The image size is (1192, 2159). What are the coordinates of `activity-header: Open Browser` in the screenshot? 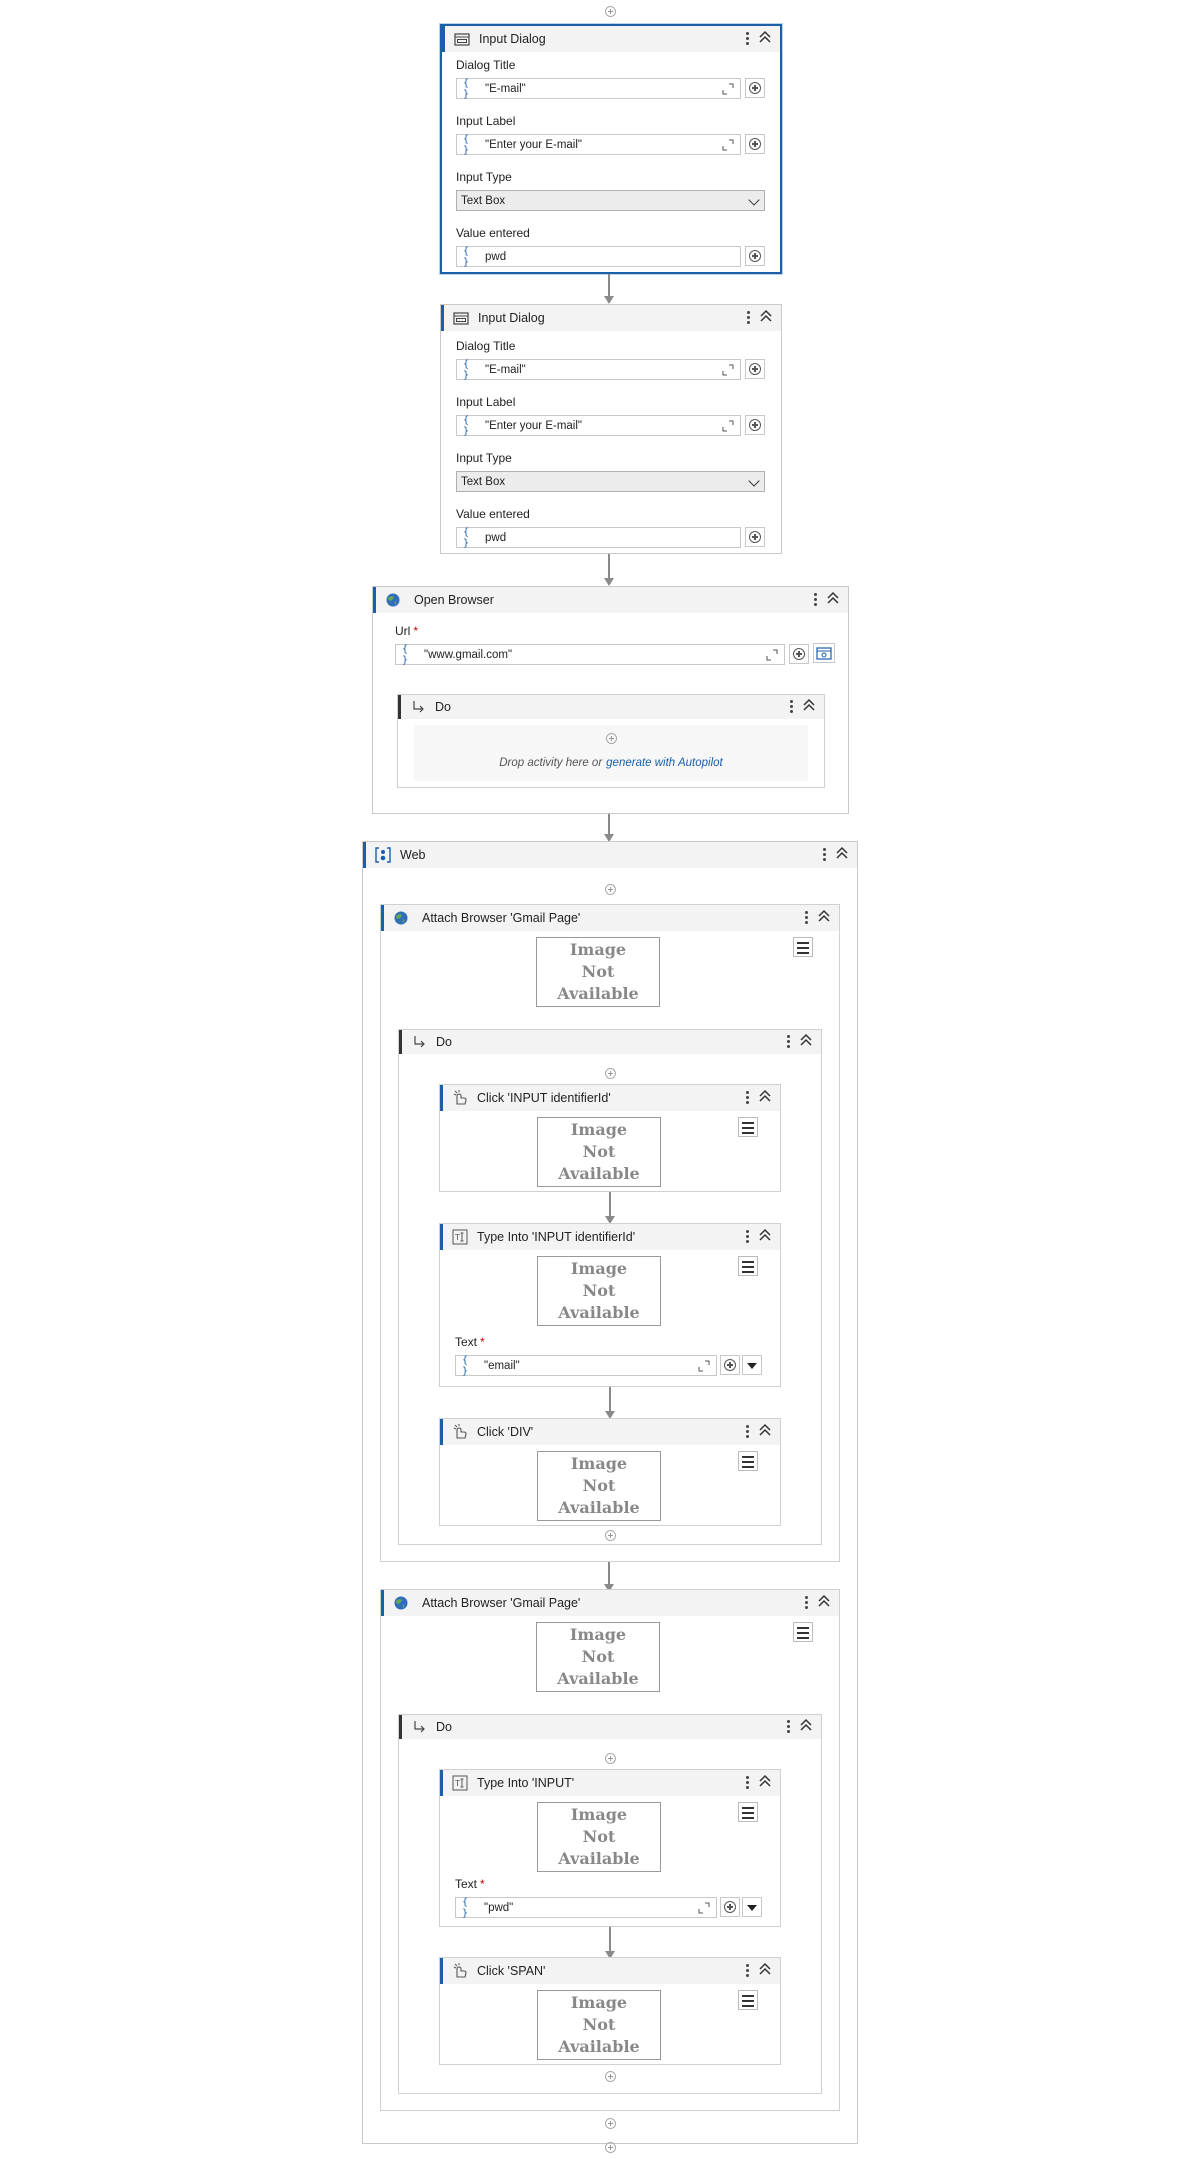 It's located at (610, 600).